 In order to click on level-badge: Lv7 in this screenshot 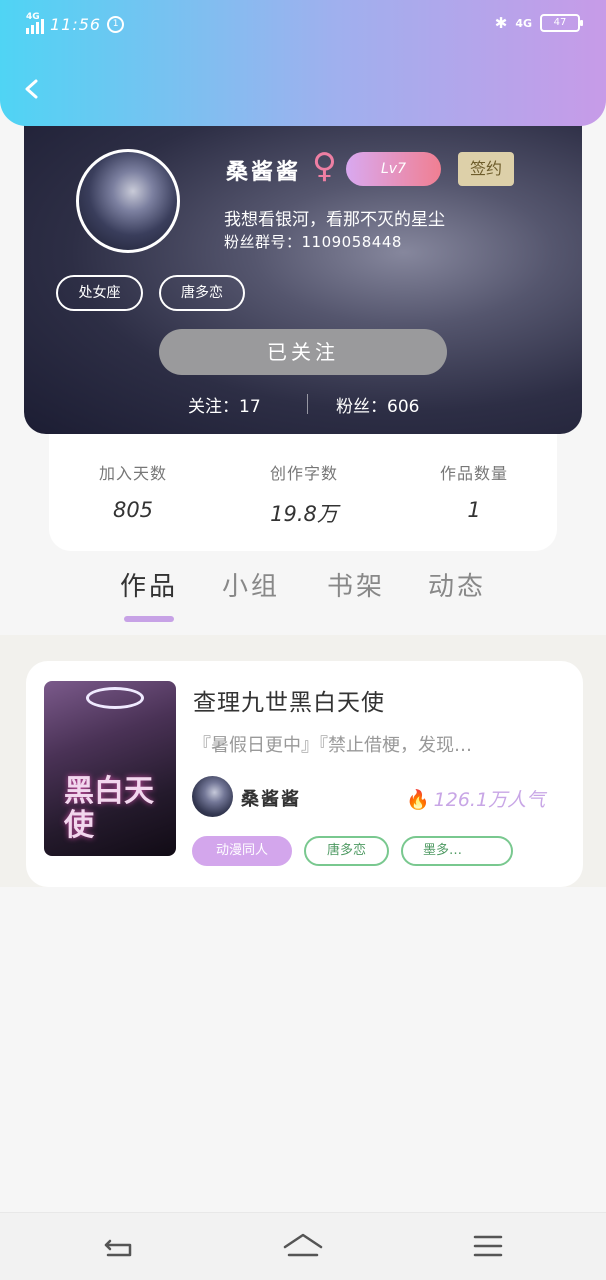, I will do `click(393, 169)`.